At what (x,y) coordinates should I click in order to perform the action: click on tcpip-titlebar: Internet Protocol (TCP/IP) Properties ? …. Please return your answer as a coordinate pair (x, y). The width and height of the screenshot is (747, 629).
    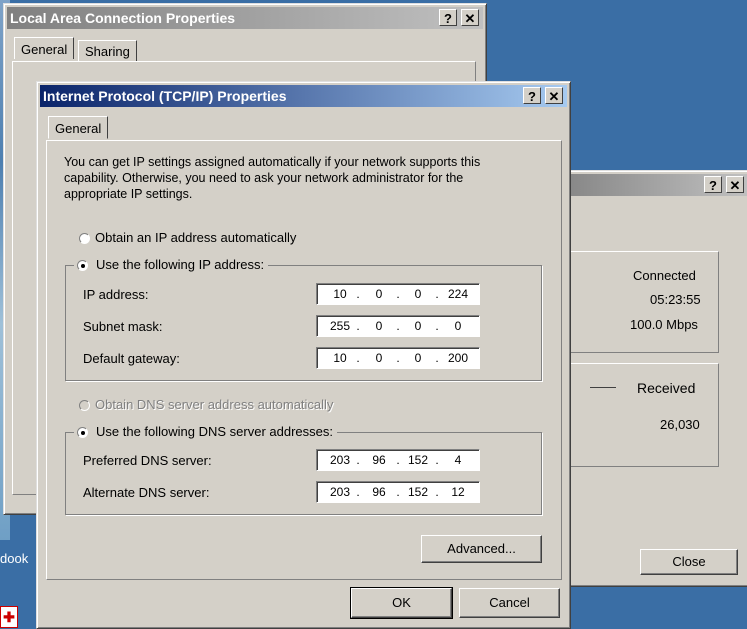
    Looking at the image, I should click on (303, 96).